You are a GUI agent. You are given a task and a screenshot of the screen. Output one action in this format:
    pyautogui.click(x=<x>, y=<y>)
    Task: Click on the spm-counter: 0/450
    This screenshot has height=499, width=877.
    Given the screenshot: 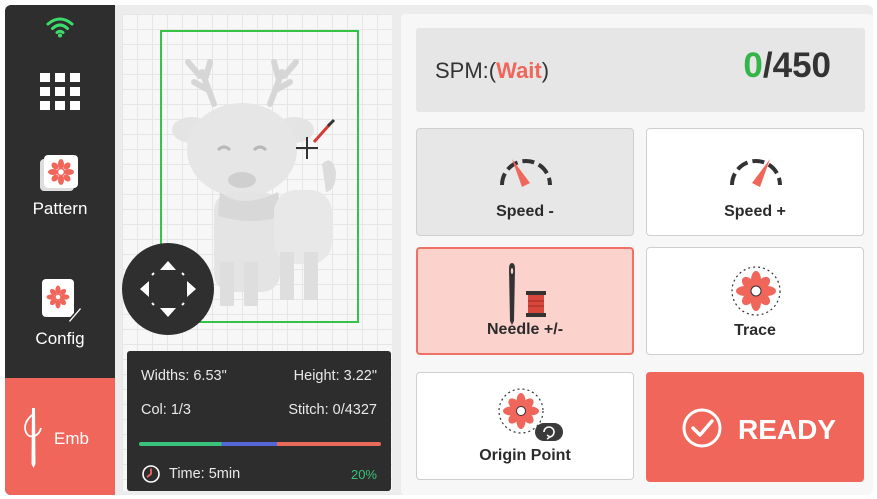 What is the action you would take?
    pyautogui.click(x=787, y=66)
    